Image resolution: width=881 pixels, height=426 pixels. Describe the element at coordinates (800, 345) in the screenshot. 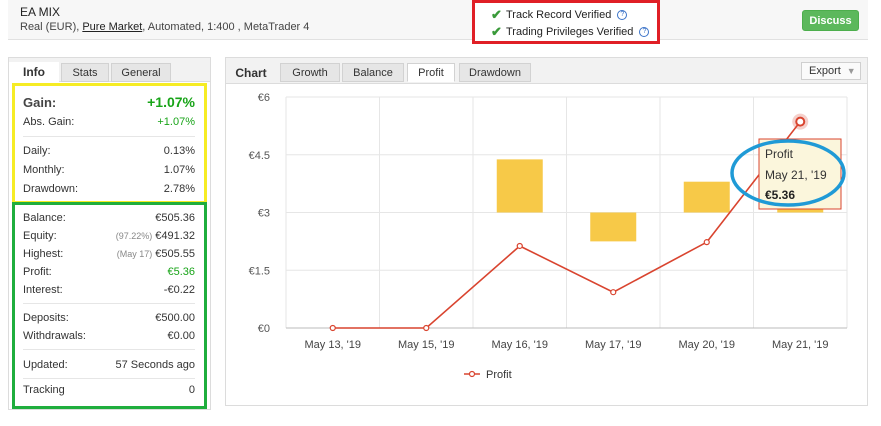

I see `x-tick-label: May 21, '19` at that location.